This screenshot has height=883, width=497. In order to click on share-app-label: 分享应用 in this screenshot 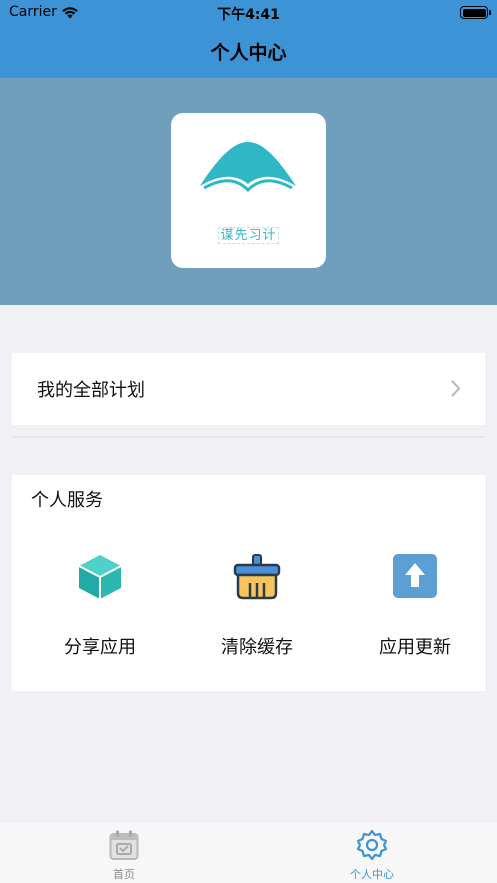, I will do `click(100, 647)`.